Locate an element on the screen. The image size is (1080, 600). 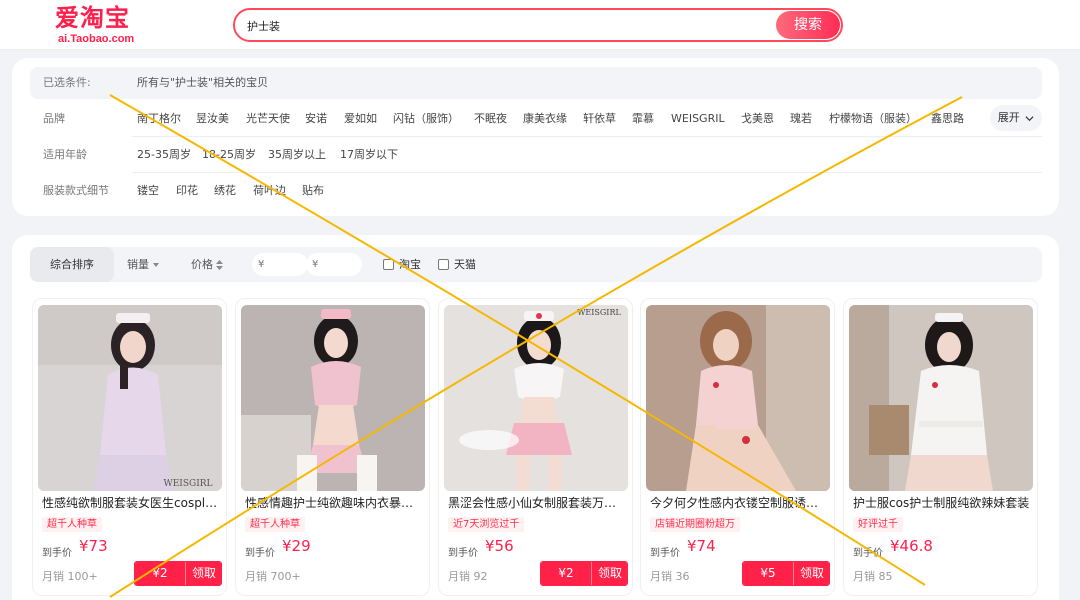
search-button: 搜索 is located at coordinates (808, 25).